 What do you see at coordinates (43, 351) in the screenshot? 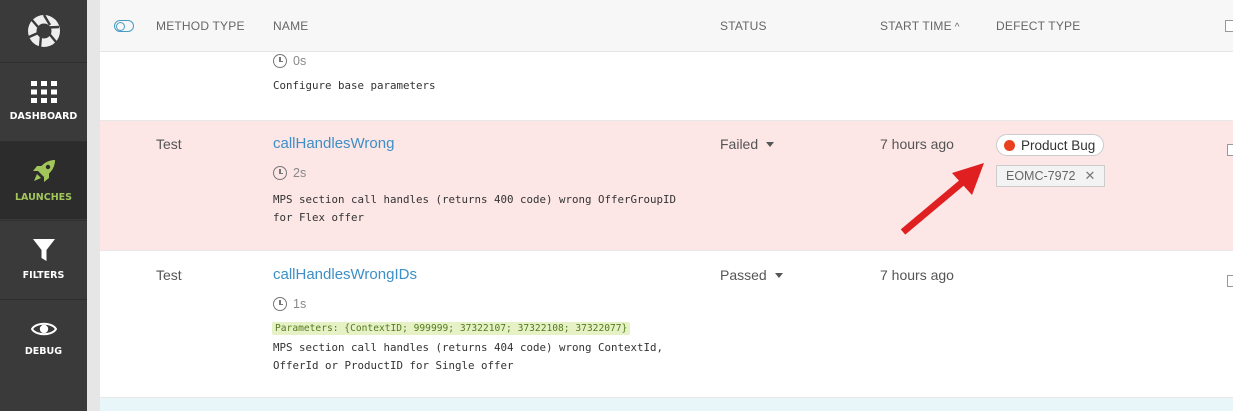
I see `sidebar-item-label: DEBUG` at bounding box center [43, 351].